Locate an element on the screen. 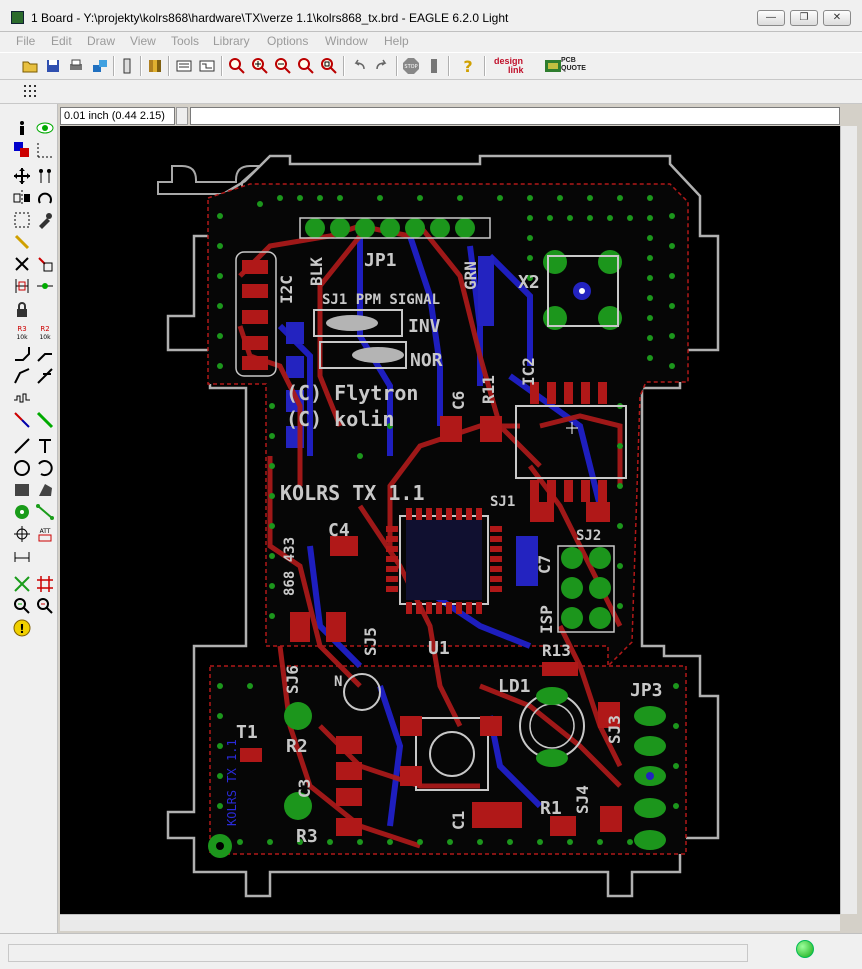 Image resolution: width=862 pixels, height=969 pixels. go-icon is located at coordinates (434, 66).